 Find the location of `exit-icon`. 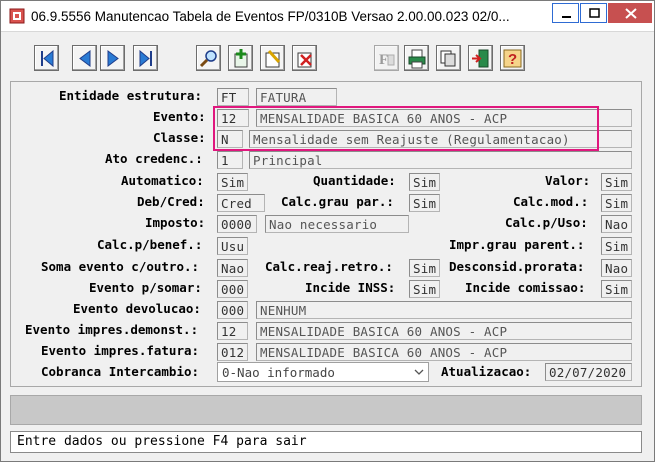

exit-icon is located at coordinates (480, 58).